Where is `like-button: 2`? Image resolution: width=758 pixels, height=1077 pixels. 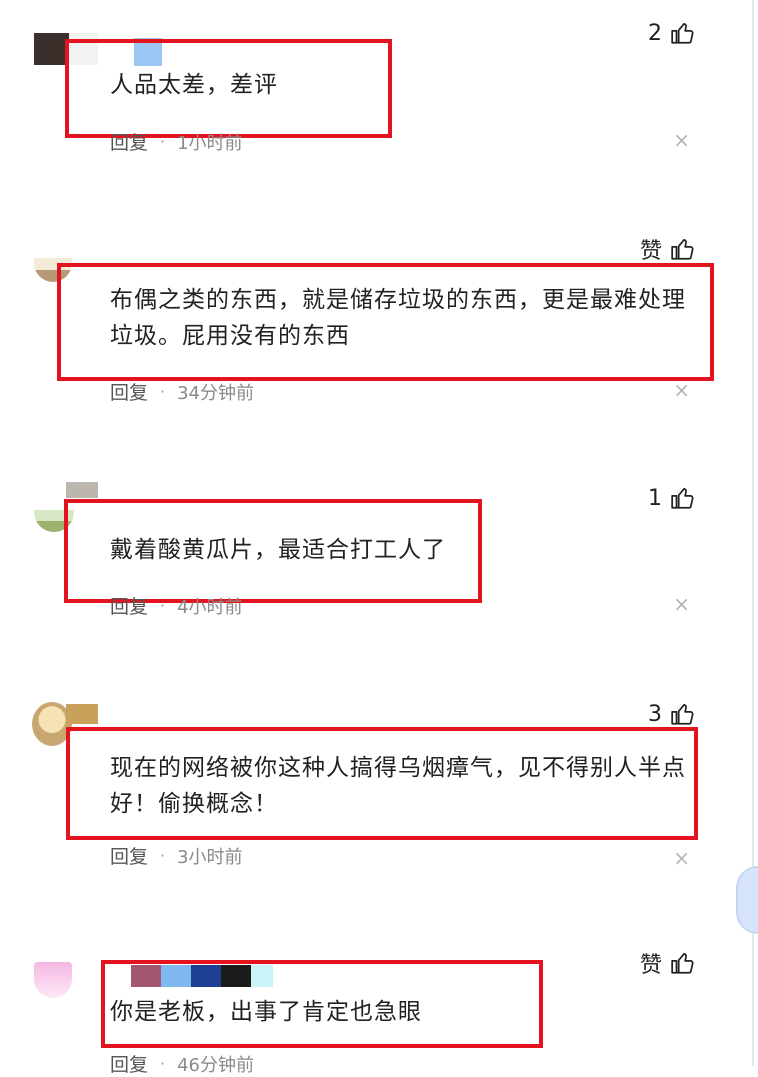
like-button: 2 is located at coordinates (672, 33).